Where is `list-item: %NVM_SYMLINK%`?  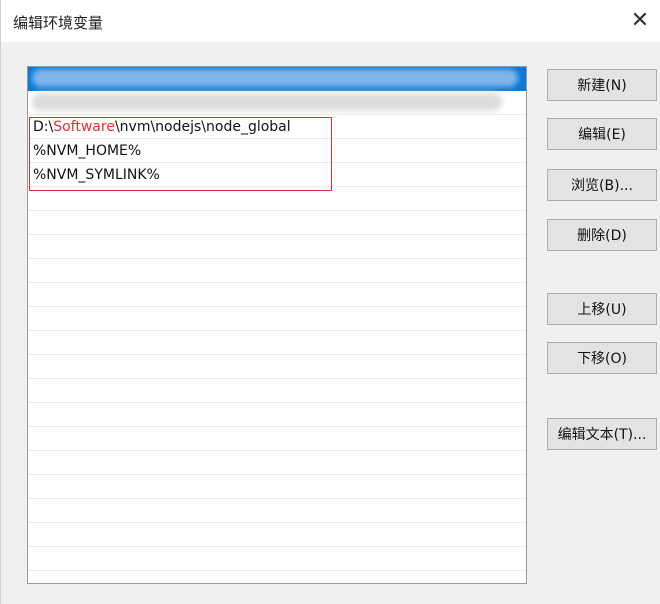 list-item: %NVM_SYMLINK% is located at coordinates (277, 175).